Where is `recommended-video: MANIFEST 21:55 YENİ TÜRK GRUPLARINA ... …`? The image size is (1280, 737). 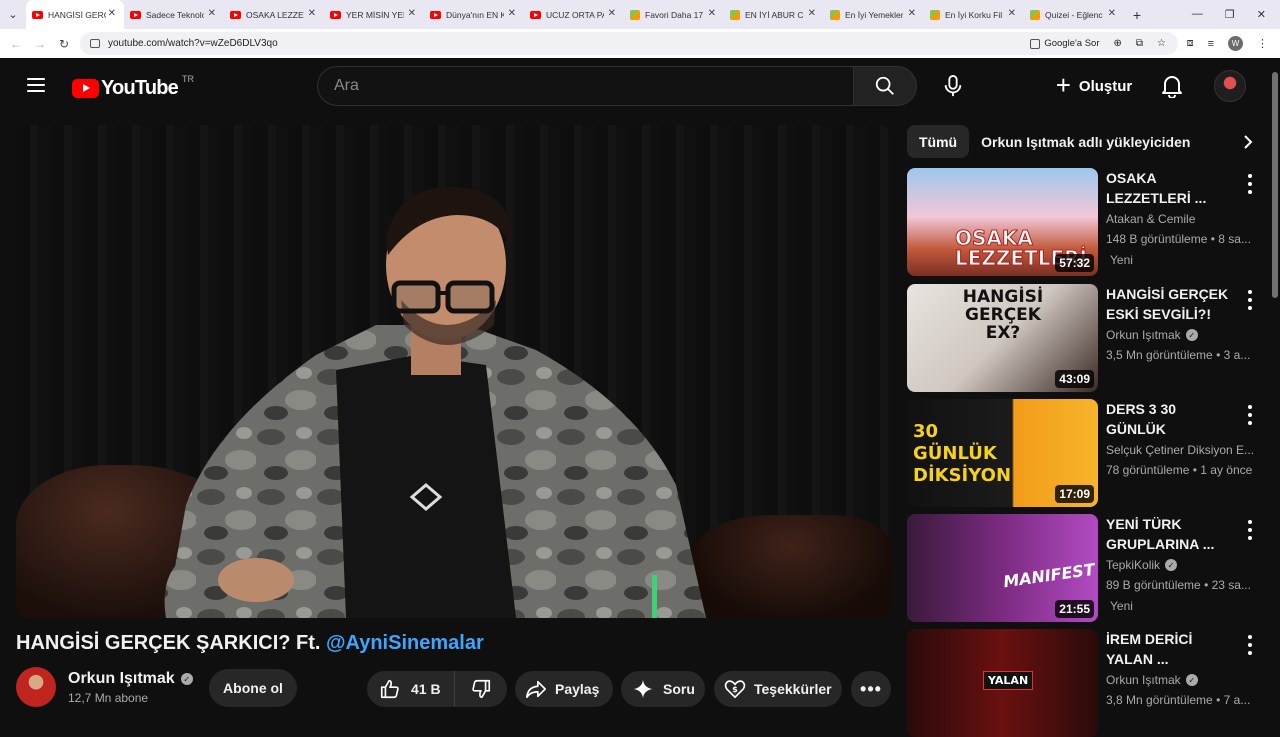
recommended-video: MANIFEST 21:55 YENİ TÜRK GRUPLARINA ... … is located at coordinates (1083, 568).